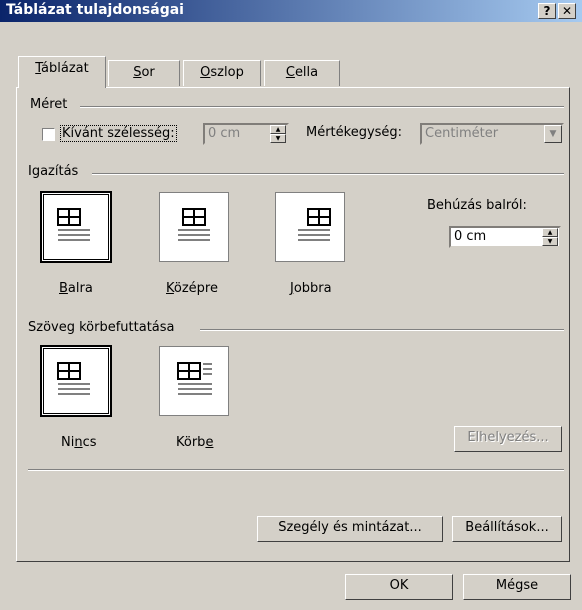 The width and height of the screenshot is (582, 610). Describe the element at coordinates (296, 470) in the screenshot. I see `bottom-divider` at that location.